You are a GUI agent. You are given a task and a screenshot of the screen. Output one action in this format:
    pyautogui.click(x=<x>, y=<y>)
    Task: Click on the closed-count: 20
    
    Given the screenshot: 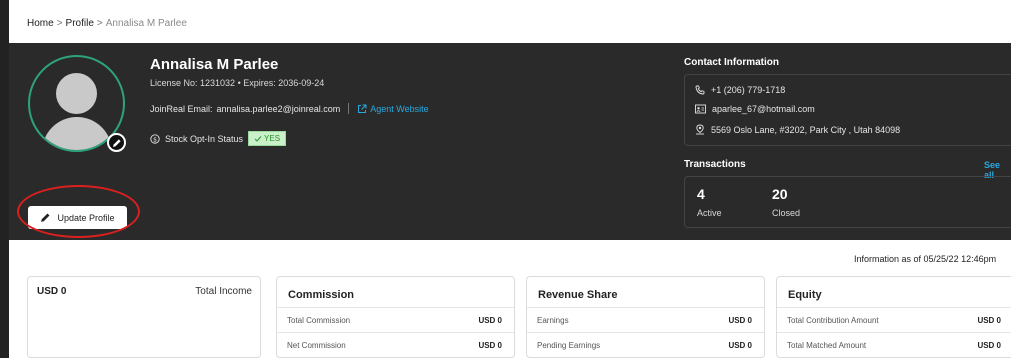 What is the action you would take?
    pyautogui.click(x=780, y=194)
    